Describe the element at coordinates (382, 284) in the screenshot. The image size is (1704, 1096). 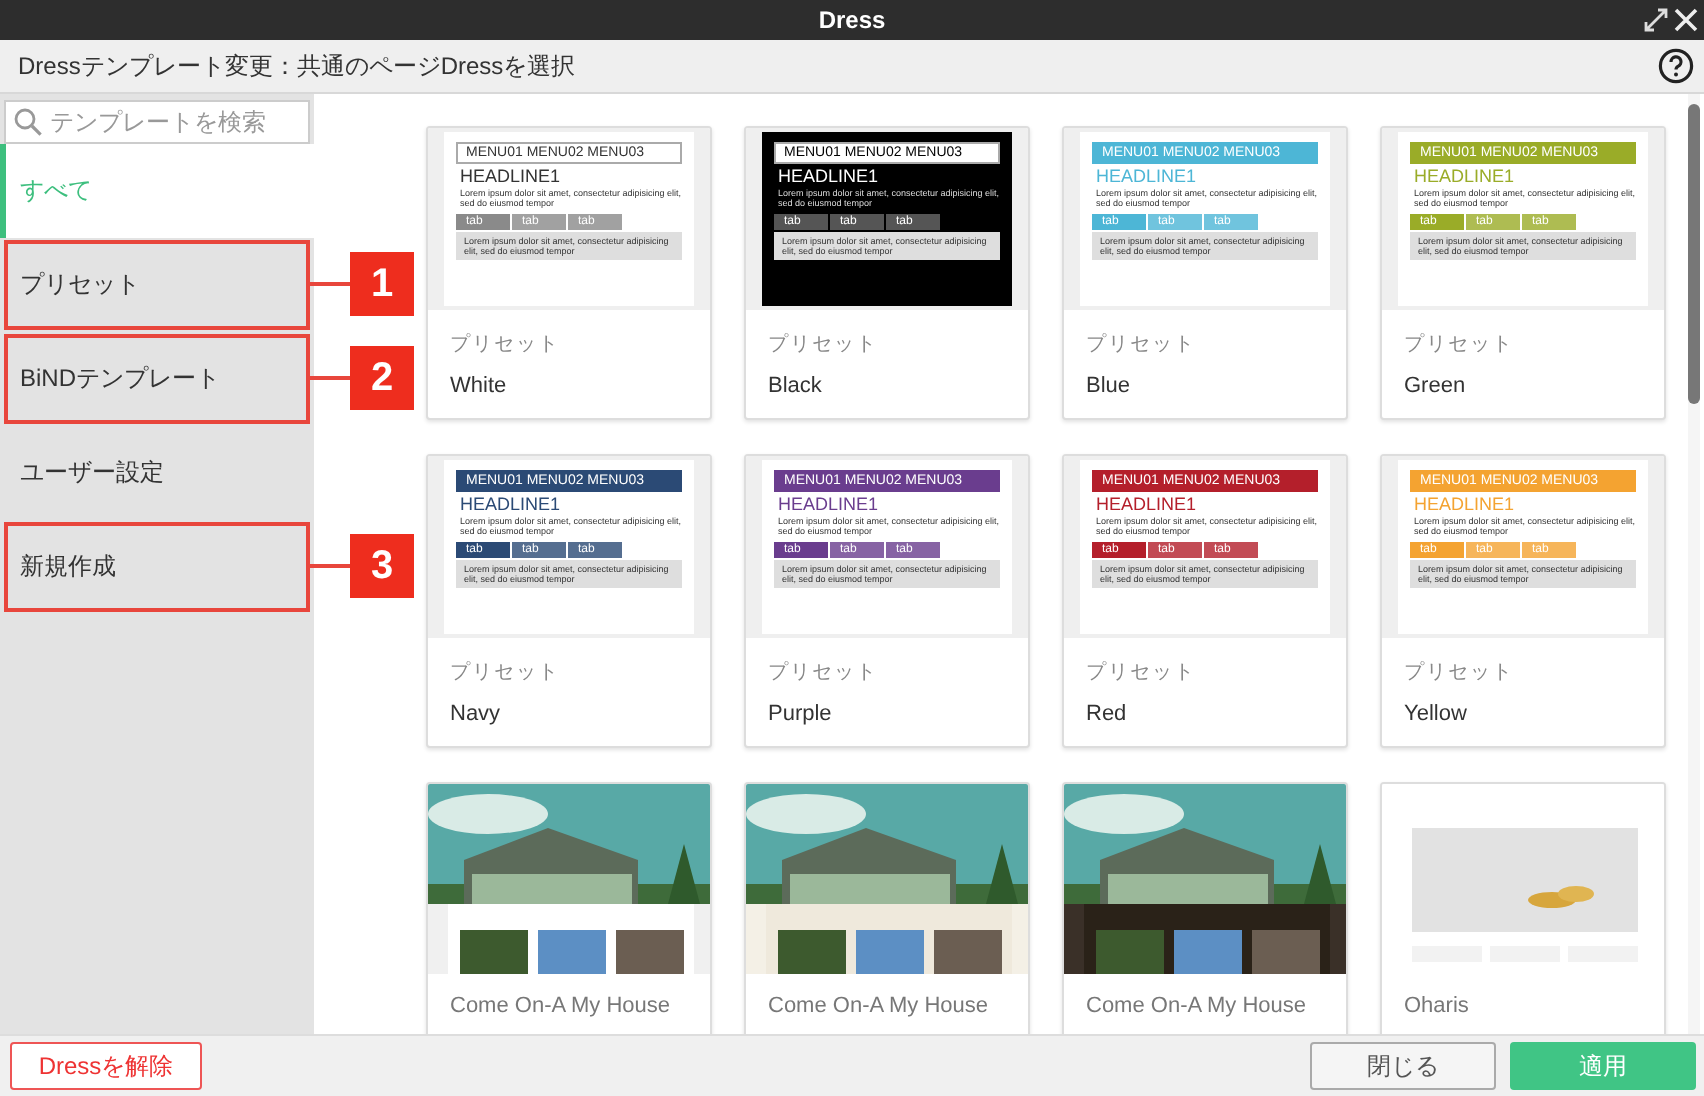
I see `callout-badge: 1` at that location.